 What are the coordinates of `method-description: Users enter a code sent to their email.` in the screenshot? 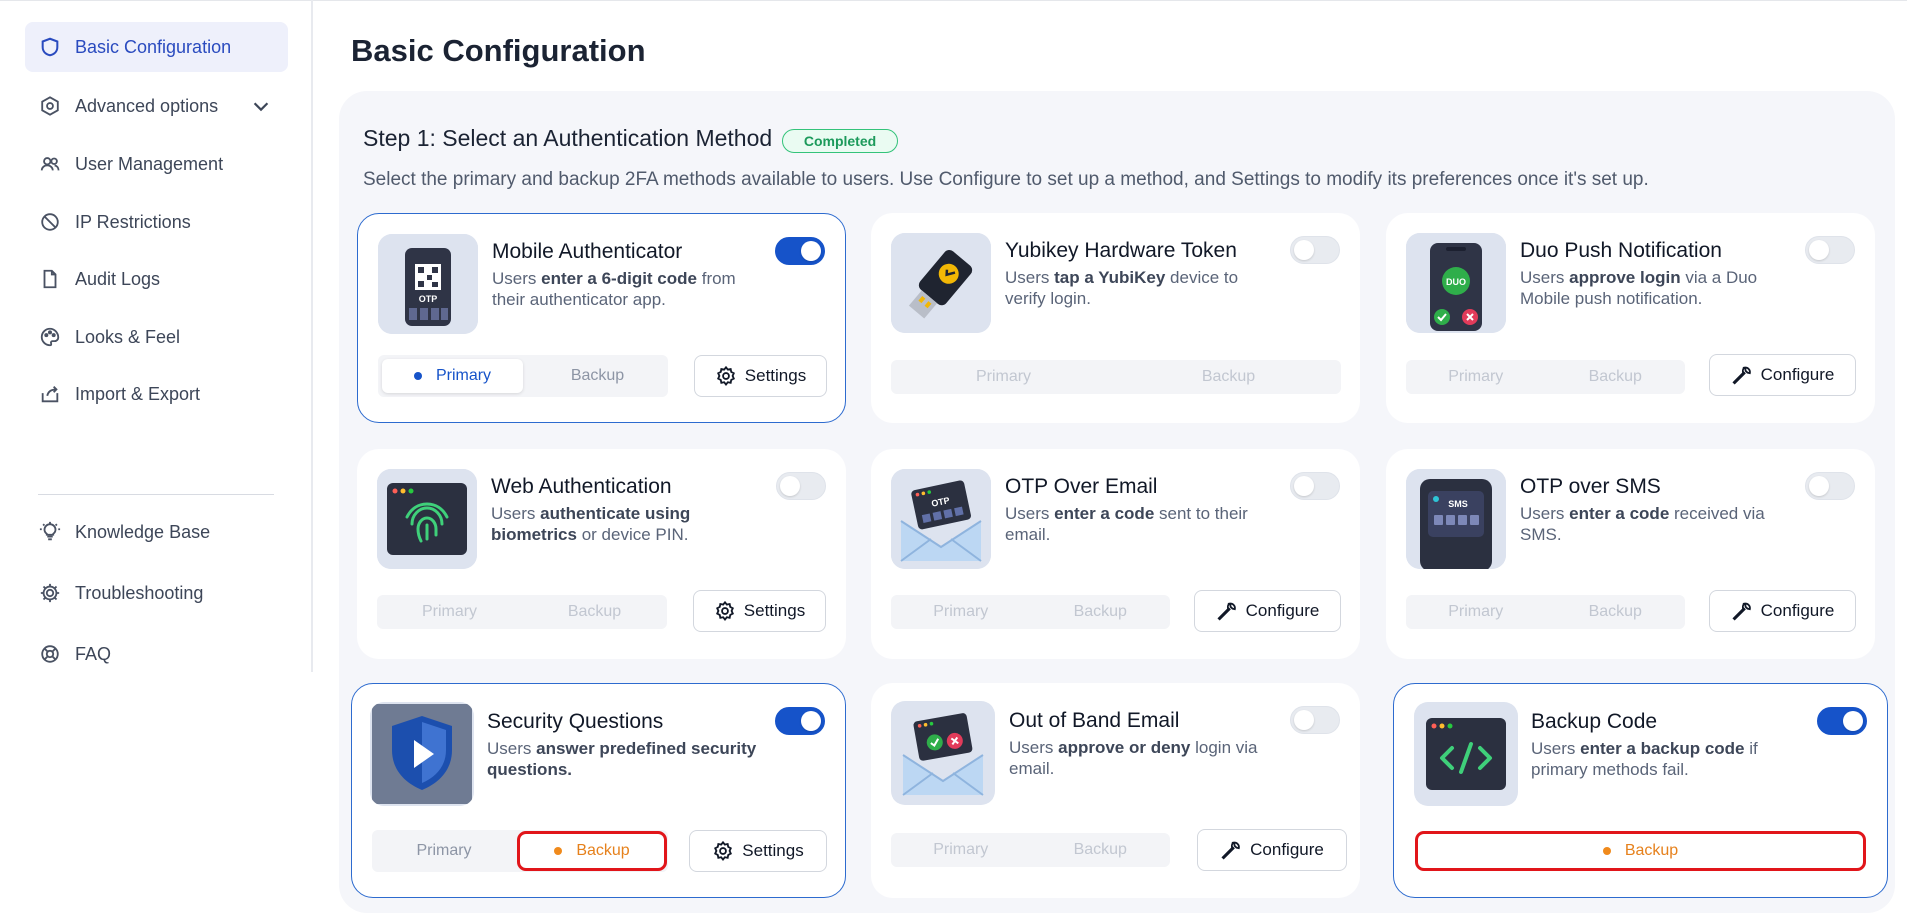 It's located at (1126, 524).